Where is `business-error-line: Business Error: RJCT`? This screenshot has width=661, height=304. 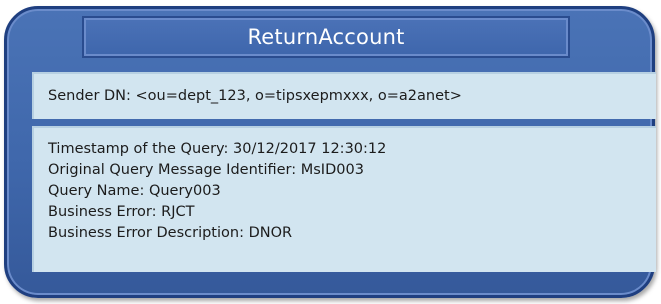
business-error-line: Business Error: RJCT is located at coordinates (121, 212).